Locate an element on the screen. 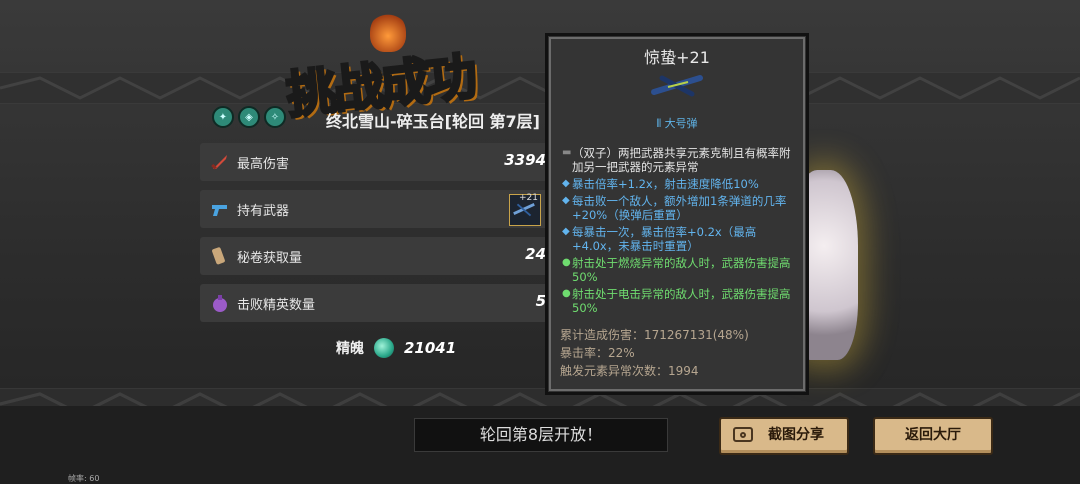 The width and height of the screenshot is (1080, 484). return-lobby-button: 返回大厅 is located at coordinates (933, 436).